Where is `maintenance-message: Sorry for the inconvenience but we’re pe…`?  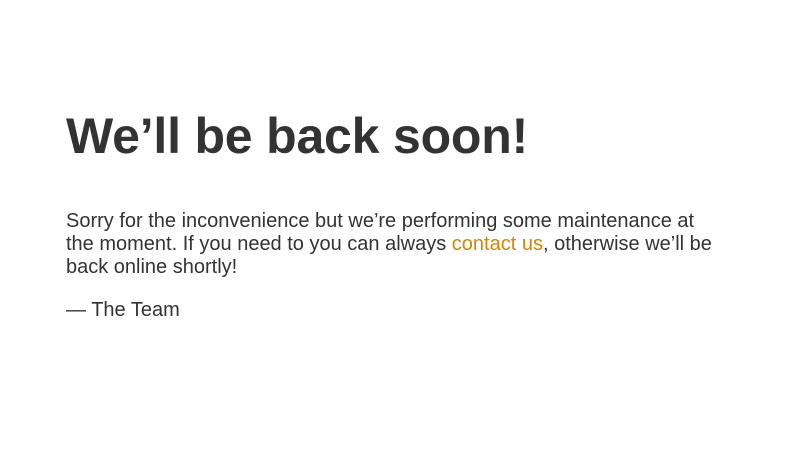 maintenance-message: Sorry for the inconvenience but we’re pe… is located at coordinates (396, 244).